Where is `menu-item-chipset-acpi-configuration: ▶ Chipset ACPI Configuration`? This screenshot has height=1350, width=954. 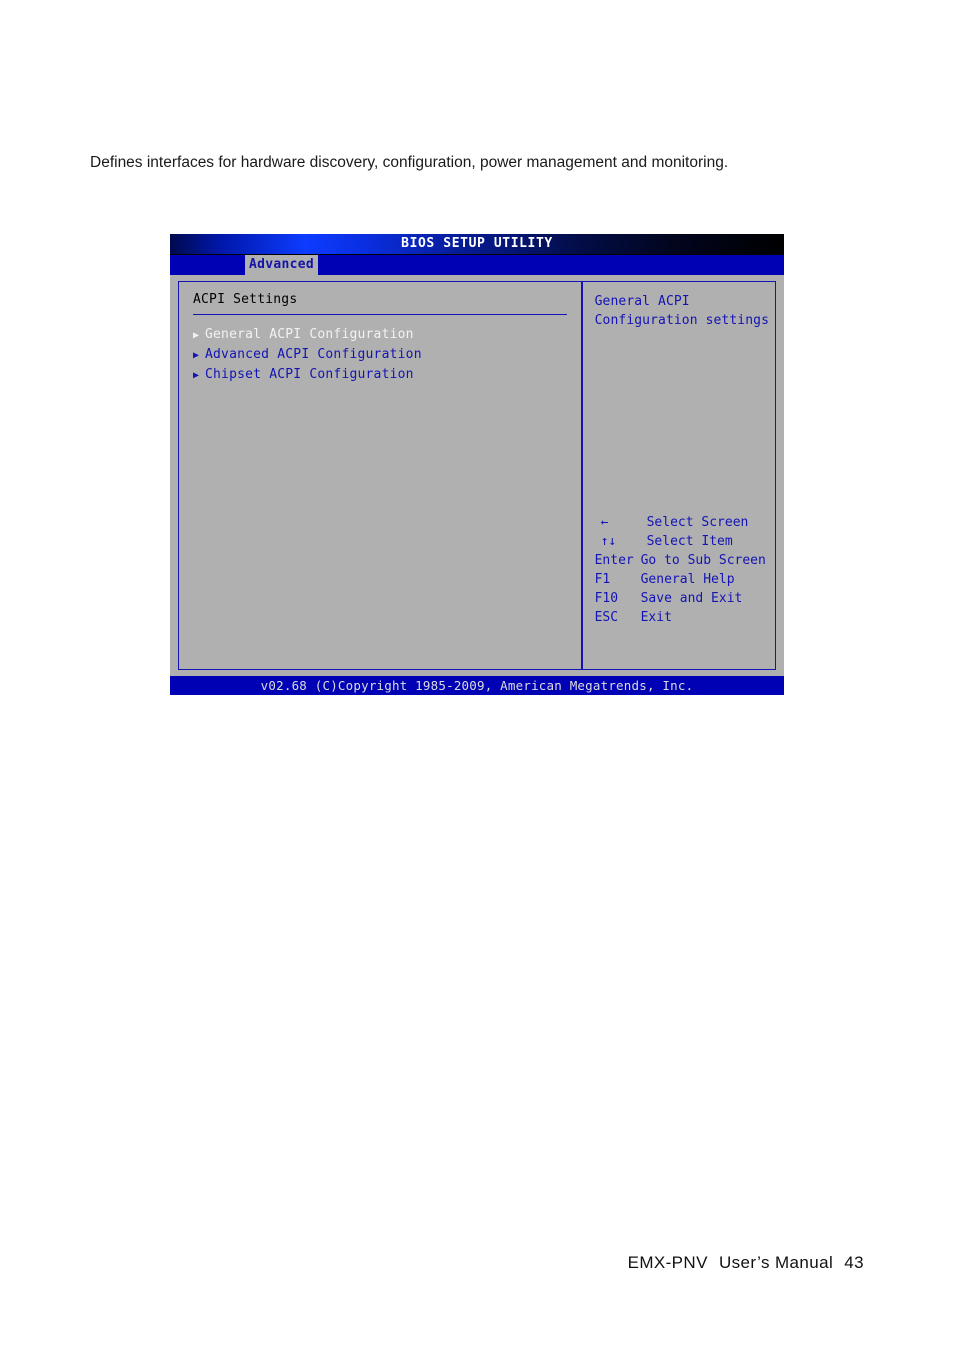
menu-item-chipset-acpi-configuration: ▶ Chipset ACPI Configuration is located at coordinates (380, 375).